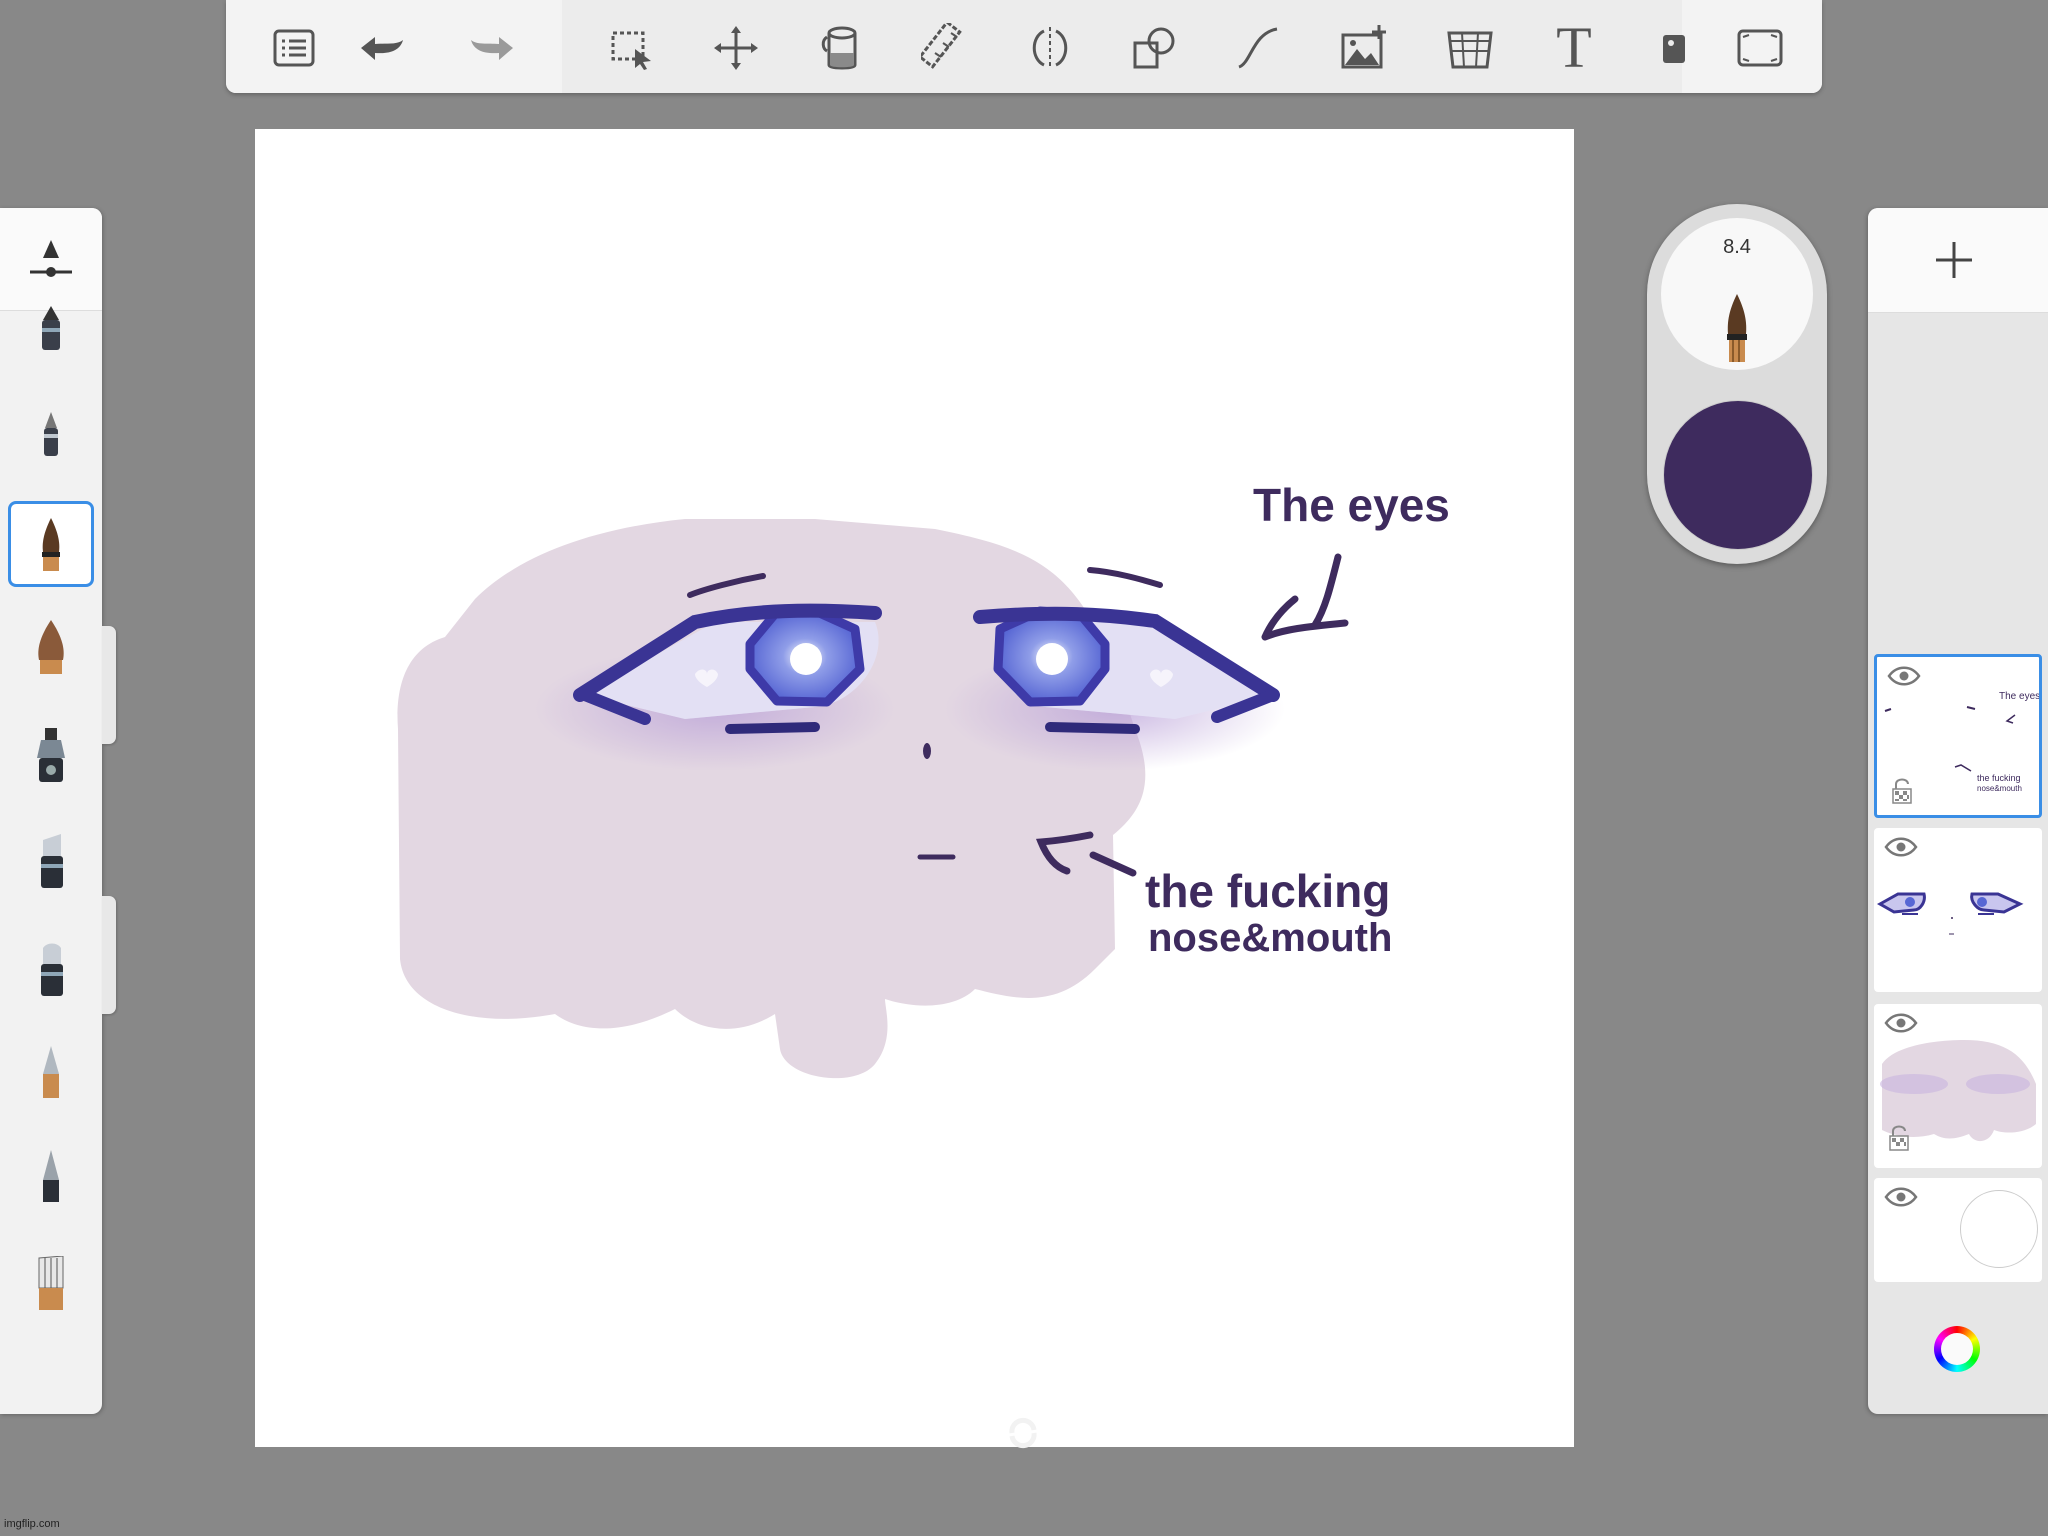 The height and width of the screenshot is (1536, 2048). Describe the element at coordinates (736, 48) in the screenshot. I see `transform-icon` at that location.